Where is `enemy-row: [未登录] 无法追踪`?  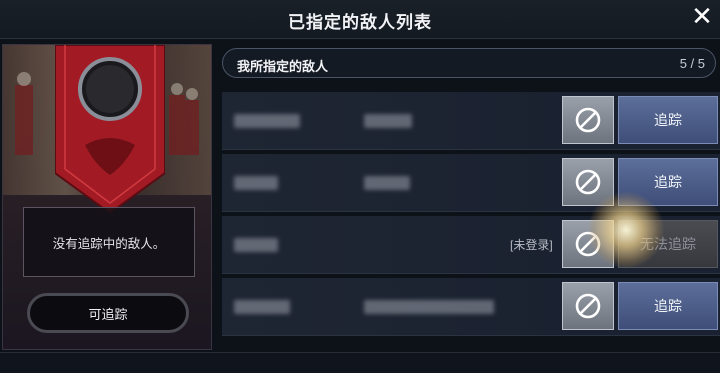 enemy-row: [未登录] 无法追踪 is located at coordinates (471, 245).